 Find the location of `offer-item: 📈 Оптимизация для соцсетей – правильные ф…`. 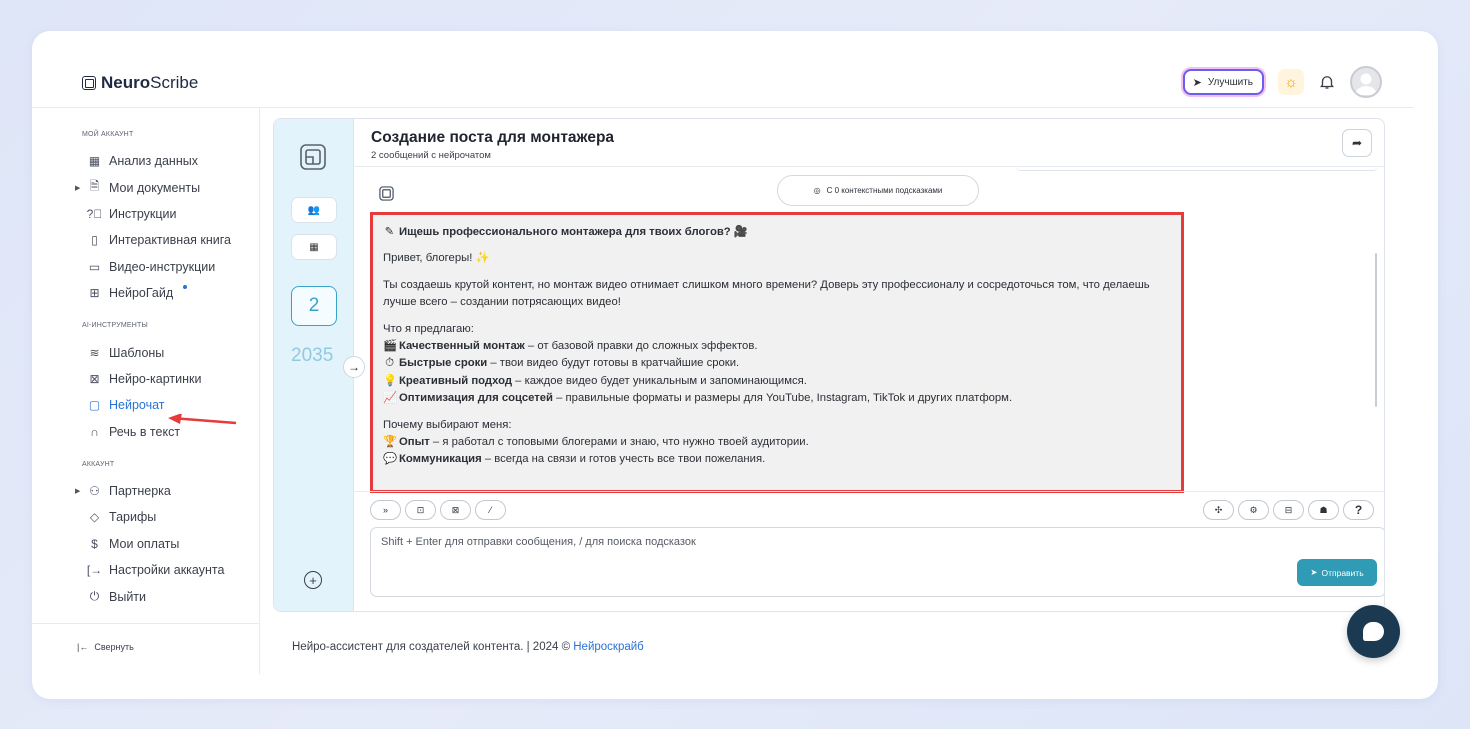

offer-item: 📈 Оптимизация для соцсетей – правильные ф… is located at coordinates (698, 398).